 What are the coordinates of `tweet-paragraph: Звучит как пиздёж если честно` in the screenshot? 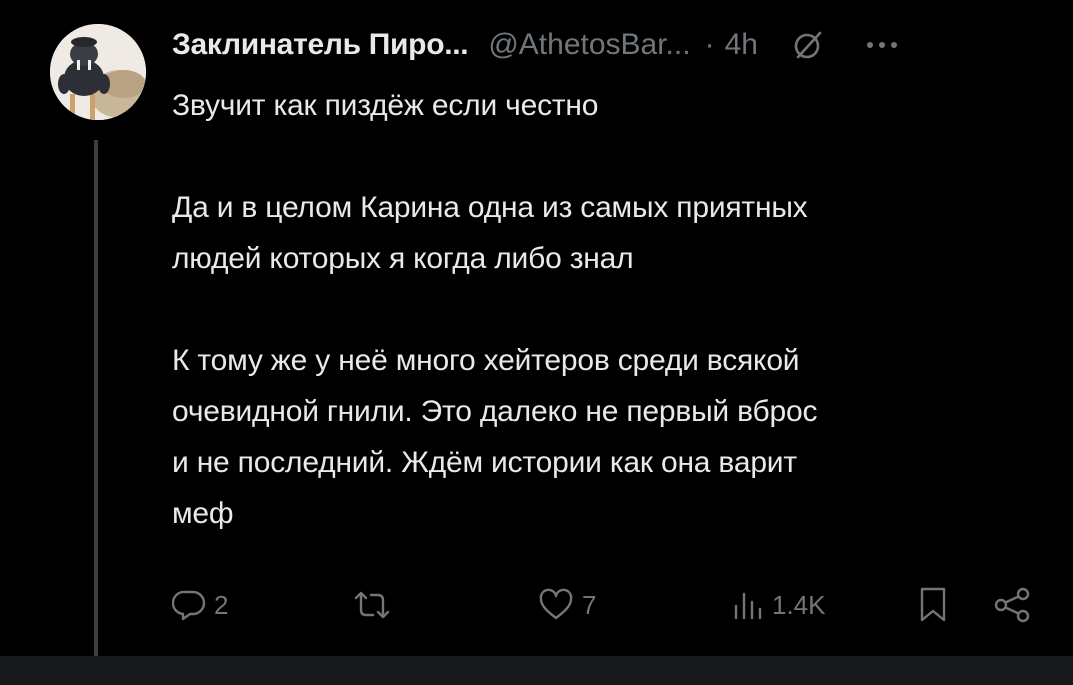 It's located at (607, 105).